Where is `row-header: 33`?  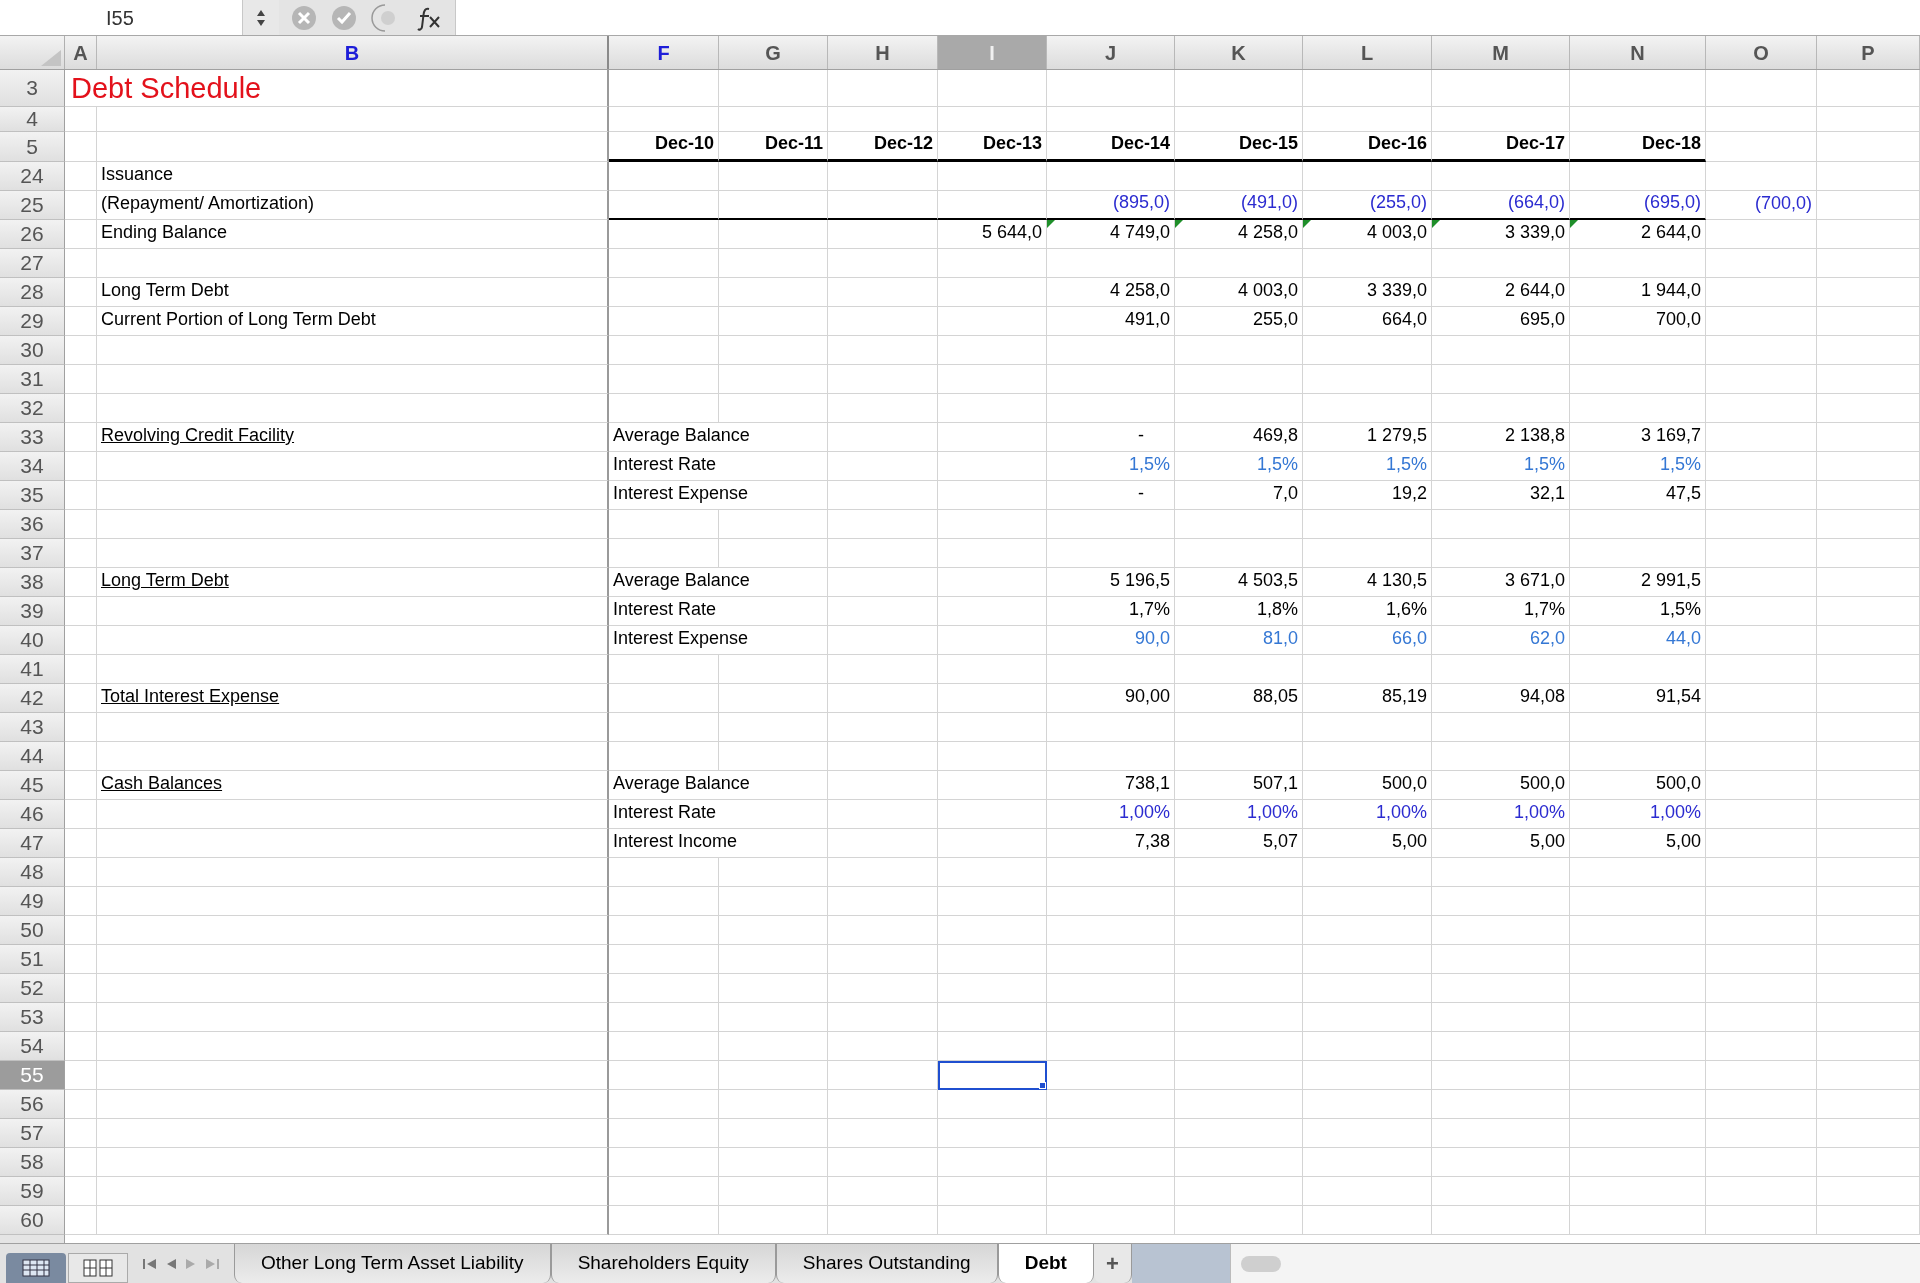 row-header: 33 is located at coordinates (32, 437).